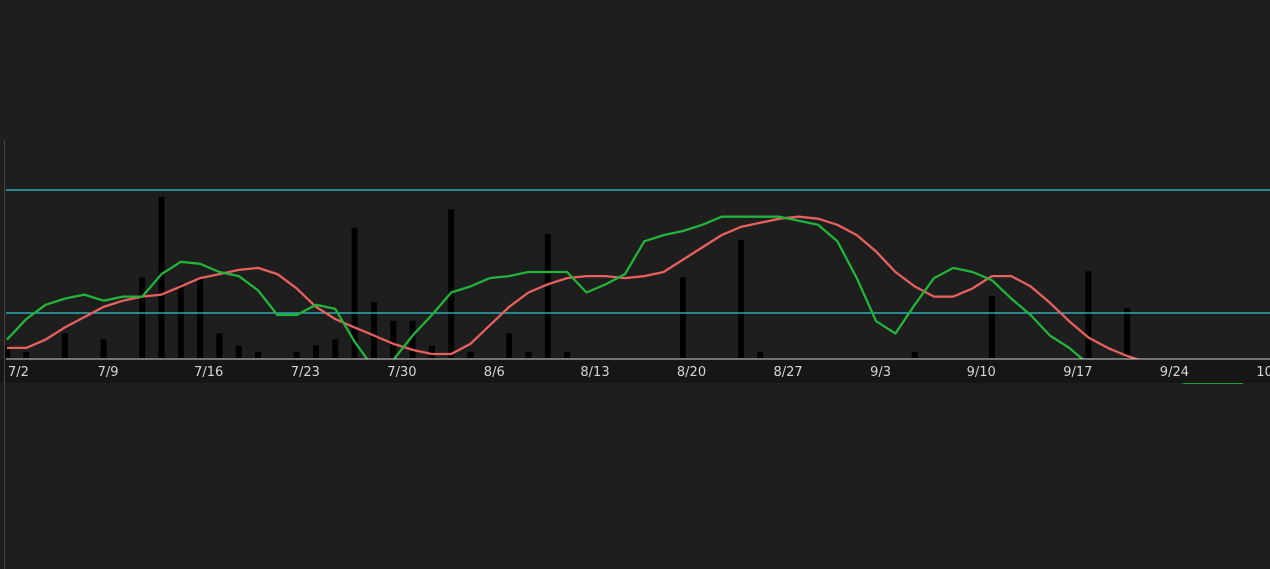 This screenshot has height=569, width=1270. Describe the element at coordinates (1077, 372) in the screenshot. I see `x-tick-label: 9/17` at that location.